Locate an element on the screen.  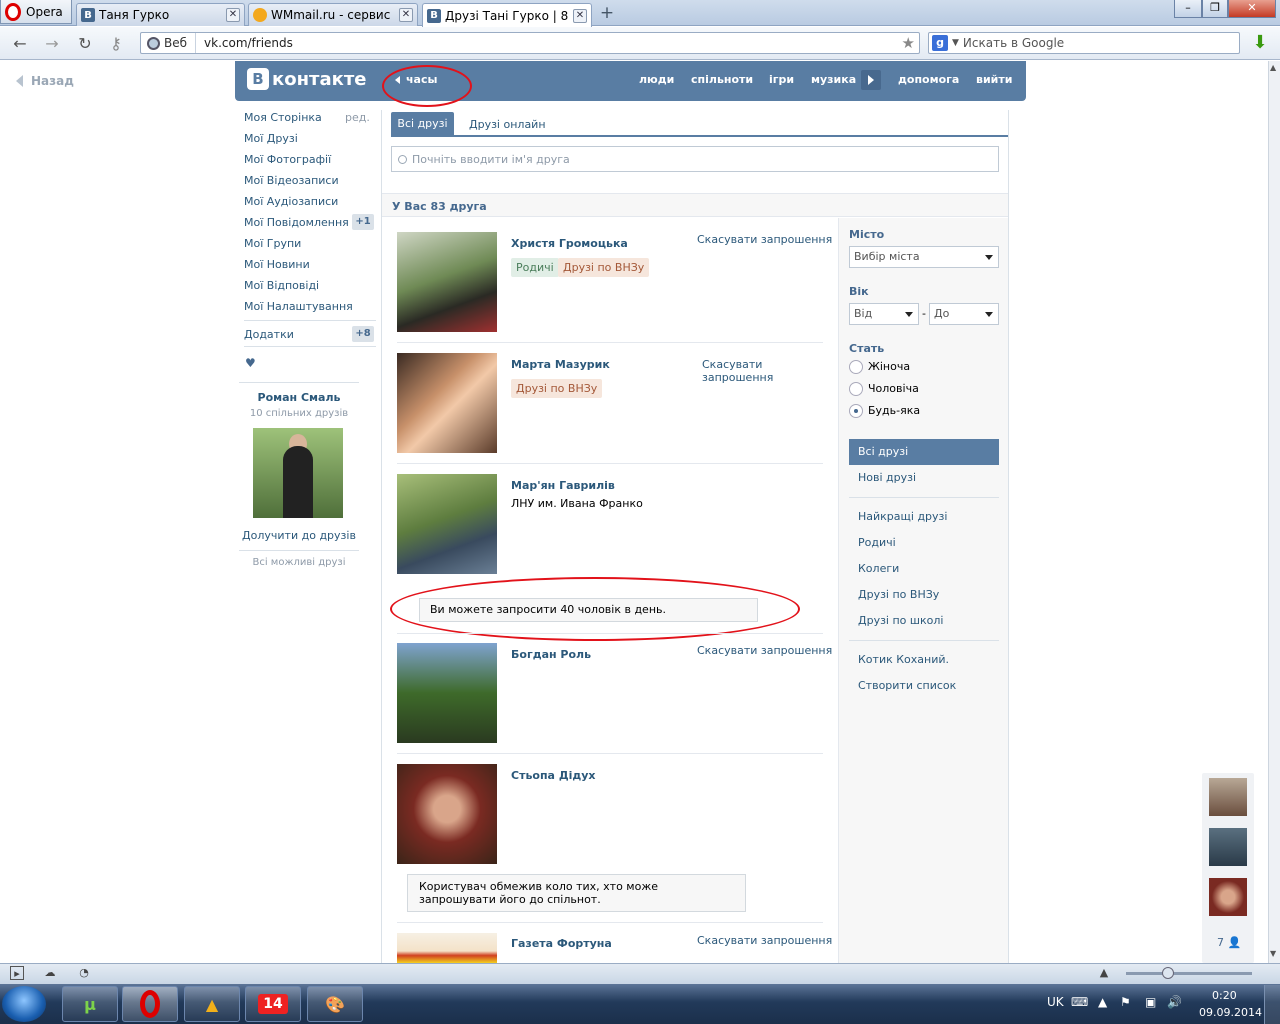
friend-name: Газета Фортуна is located at coordinates (561, 943).